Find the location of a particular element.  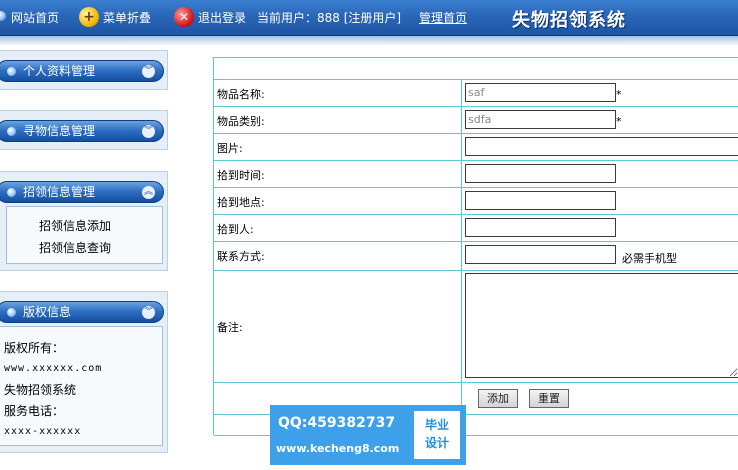

finder-input is located at coordinates (540, 227).